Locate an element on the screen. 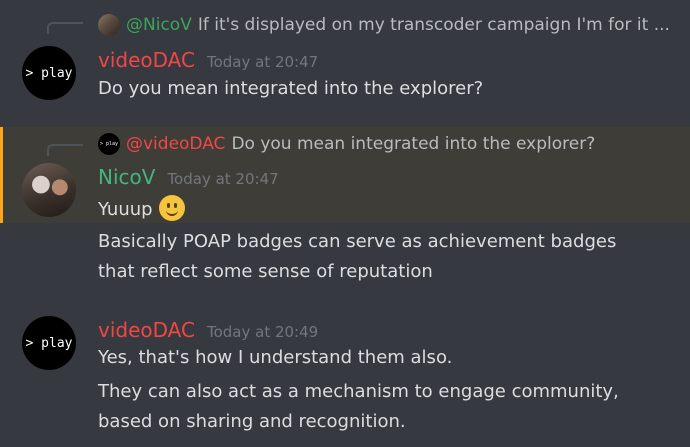 The height and width of the screenshot is (447, 690). nicov-avatar is located at coordinates (49, 190).